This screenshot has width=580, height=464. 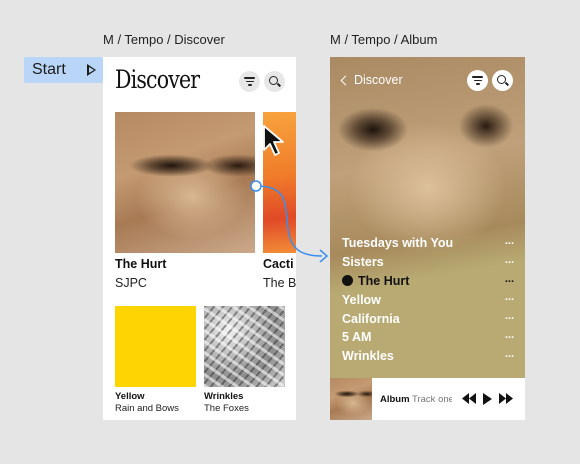 I want to click on start-label: Start, so click(x=49, y=69).